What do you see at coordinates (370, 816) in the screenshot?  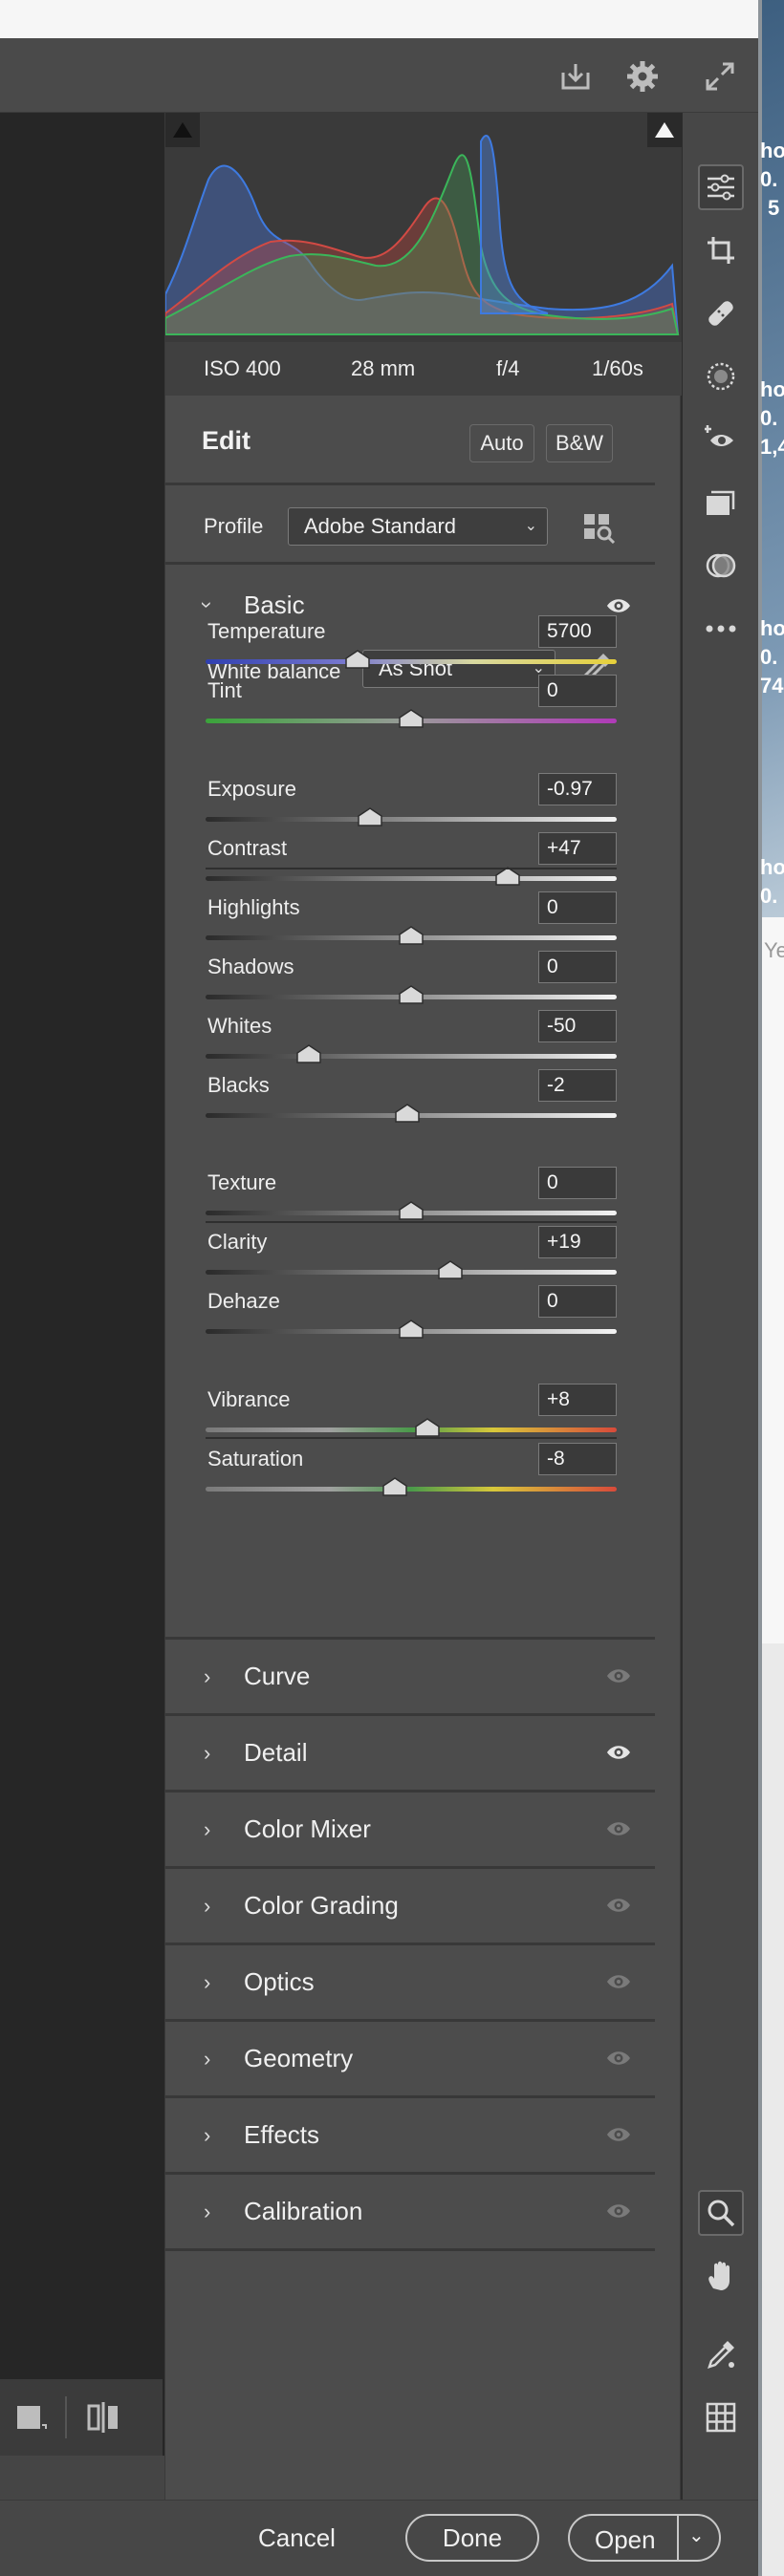 I see `exposure-thumb` at bounding box center [370, 816].